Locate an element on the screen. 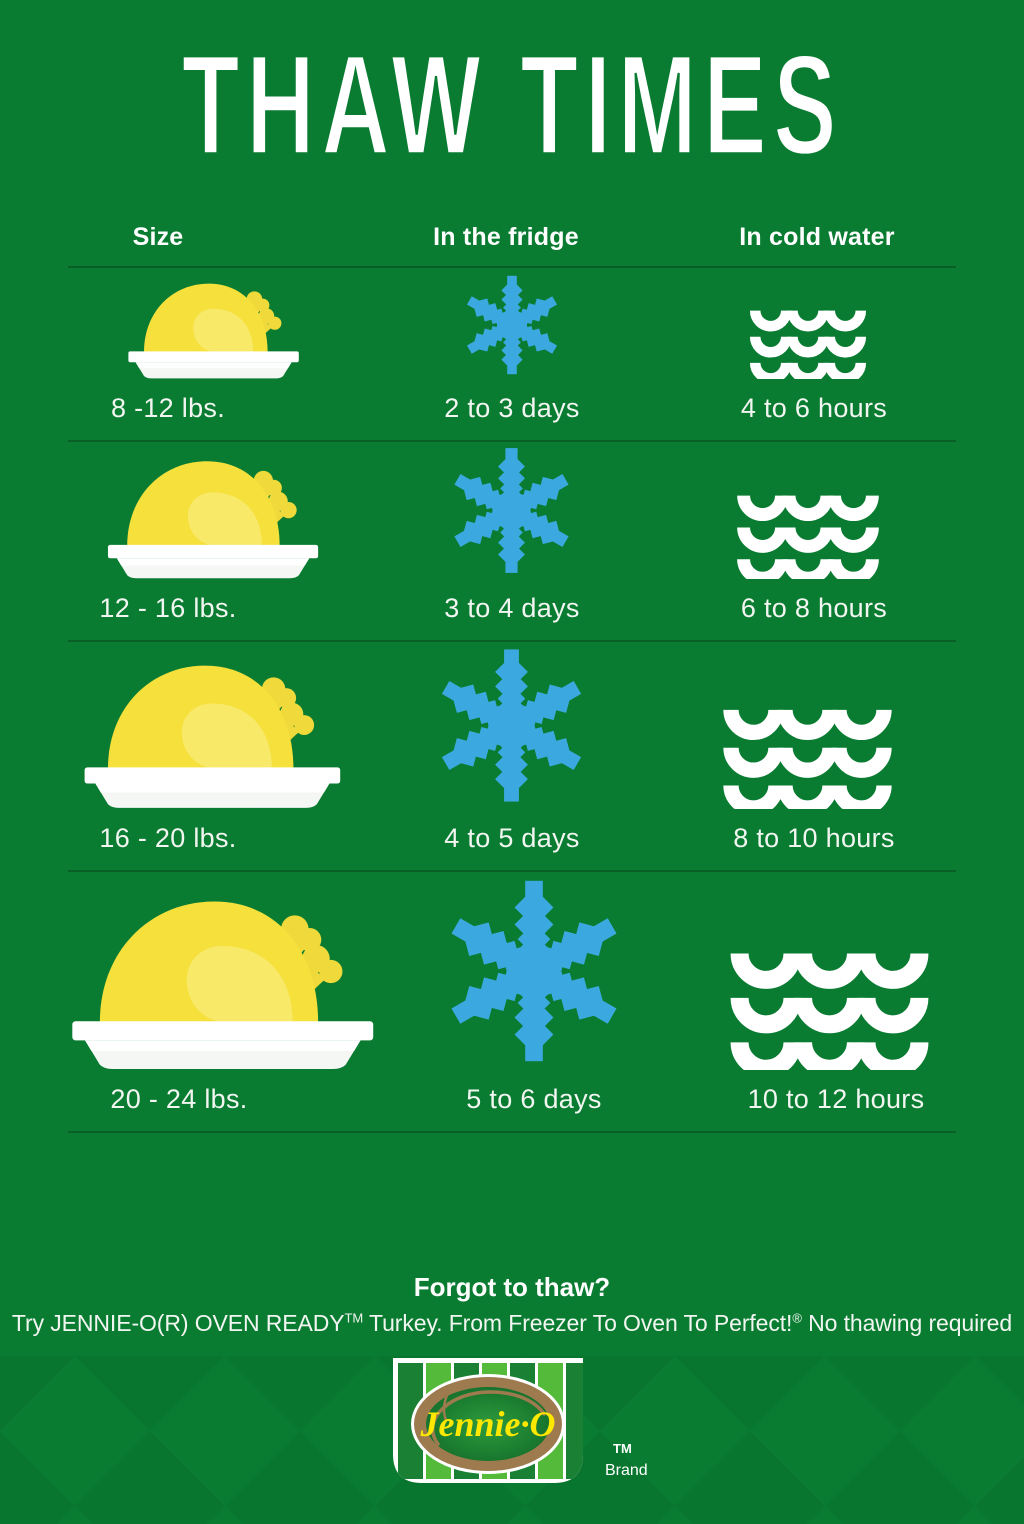 This screenshot has width=1024, height=1524. cell-size: 12 - 16 lbs. is located at coordinates (216, 541).